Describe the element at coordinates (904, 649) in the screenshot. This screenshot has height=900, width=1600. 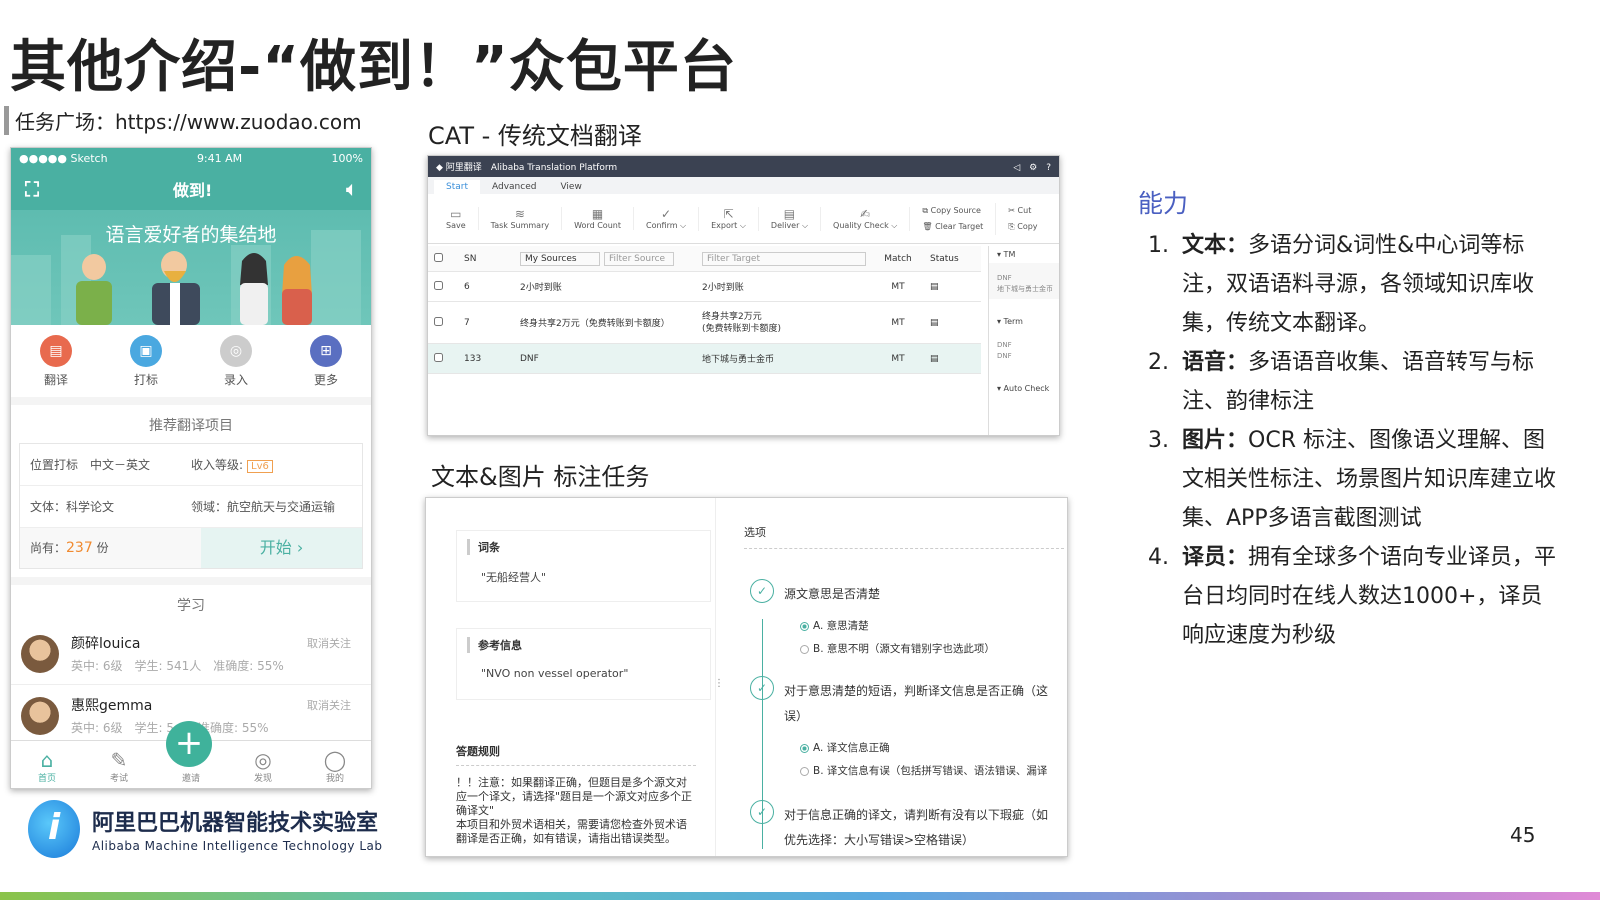
I see `option-label: B. 意思不明（源文有错别字也选此项）` at that location.